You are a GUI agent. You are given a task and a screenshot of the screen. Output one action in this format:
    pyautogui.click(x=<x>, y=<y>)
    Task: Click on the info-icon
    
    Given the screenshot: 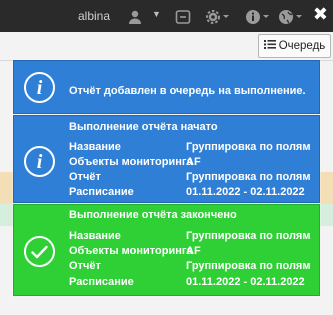 What is the action you would take?
    pyautogui.click(x=259, y=17)
    